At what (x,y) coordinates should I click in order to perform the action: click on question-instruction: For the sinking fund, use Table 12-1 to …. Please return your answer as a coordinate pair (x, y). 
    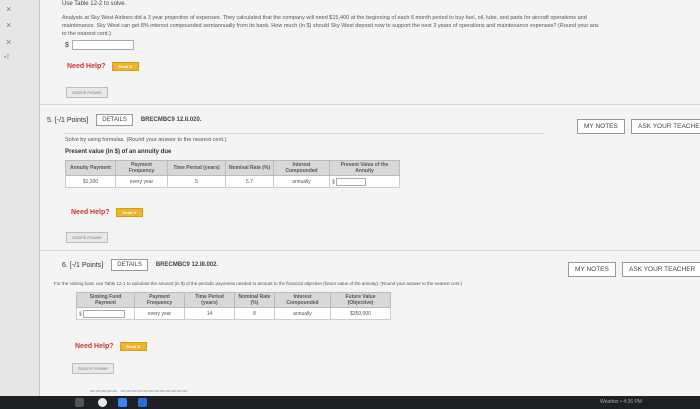
    Looking at the image, I should click on (258, 283).